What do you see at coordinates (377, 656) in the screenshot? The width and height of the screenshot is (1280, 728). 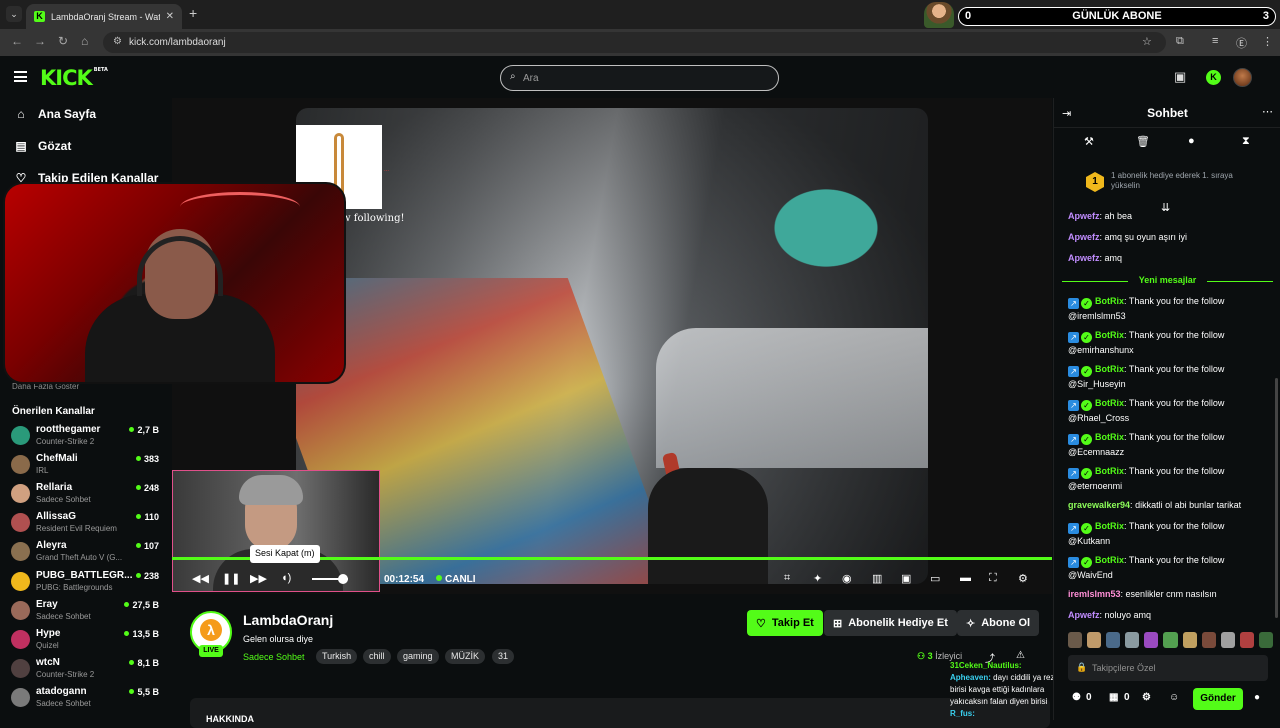 I see `tag-chip: chill` at bounding box center [377, 656].